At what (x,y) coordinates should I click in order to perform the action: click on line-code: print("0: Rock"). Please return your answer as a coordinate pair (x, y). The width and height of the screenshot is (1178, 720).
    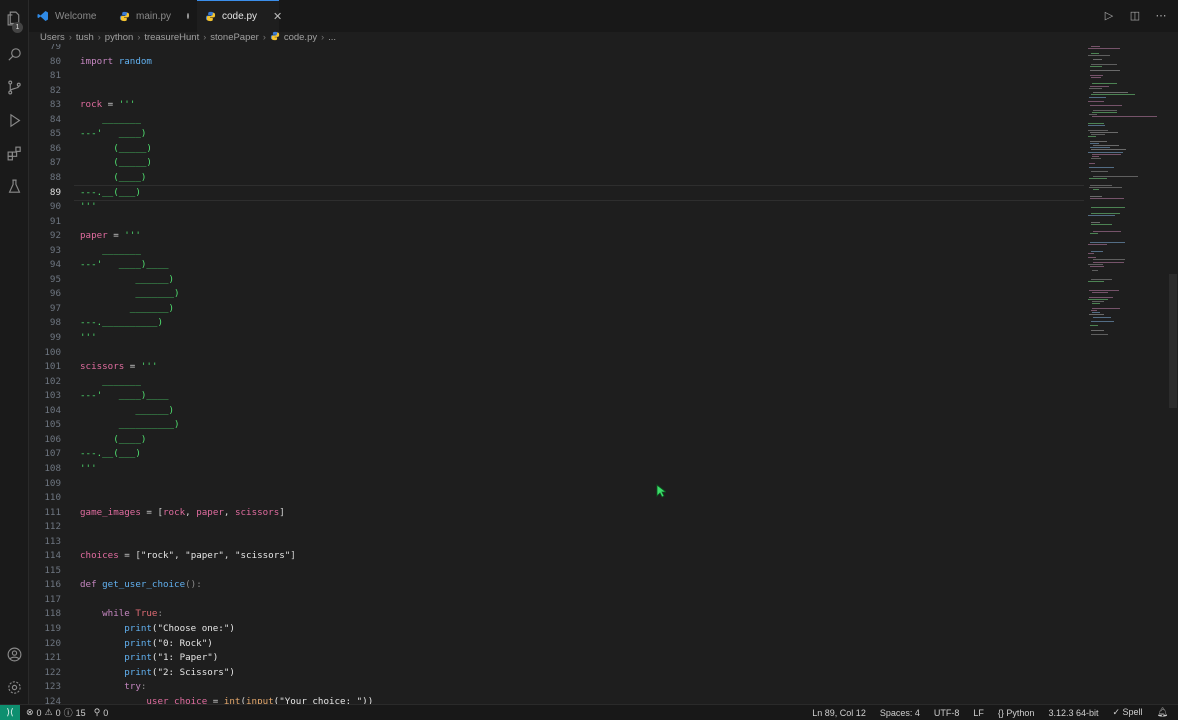
    Looking at the image, I should click on (146, 644).